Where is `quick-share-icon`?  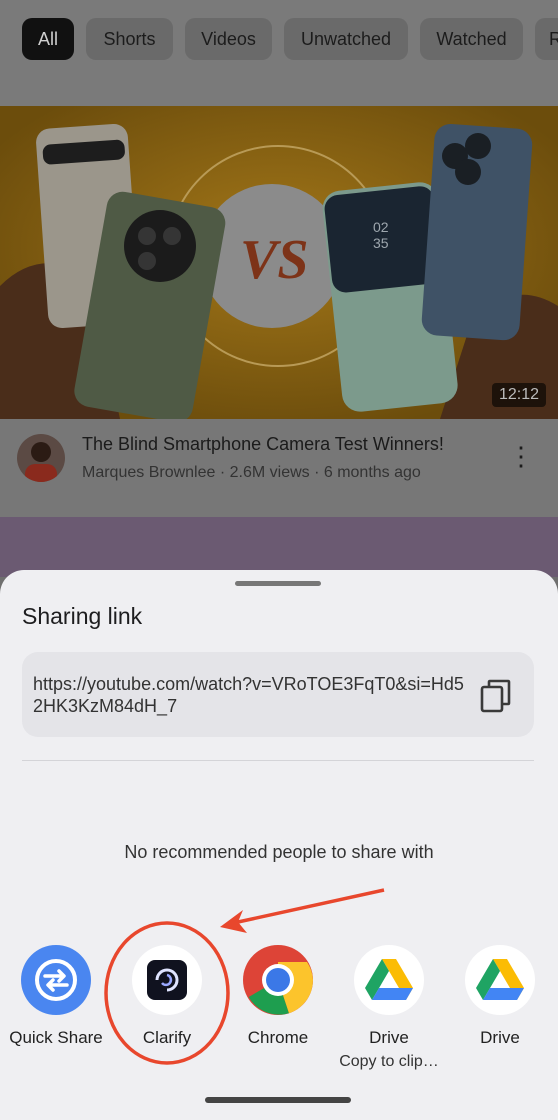 quick-share-icon is located at coordinates (56, 980).